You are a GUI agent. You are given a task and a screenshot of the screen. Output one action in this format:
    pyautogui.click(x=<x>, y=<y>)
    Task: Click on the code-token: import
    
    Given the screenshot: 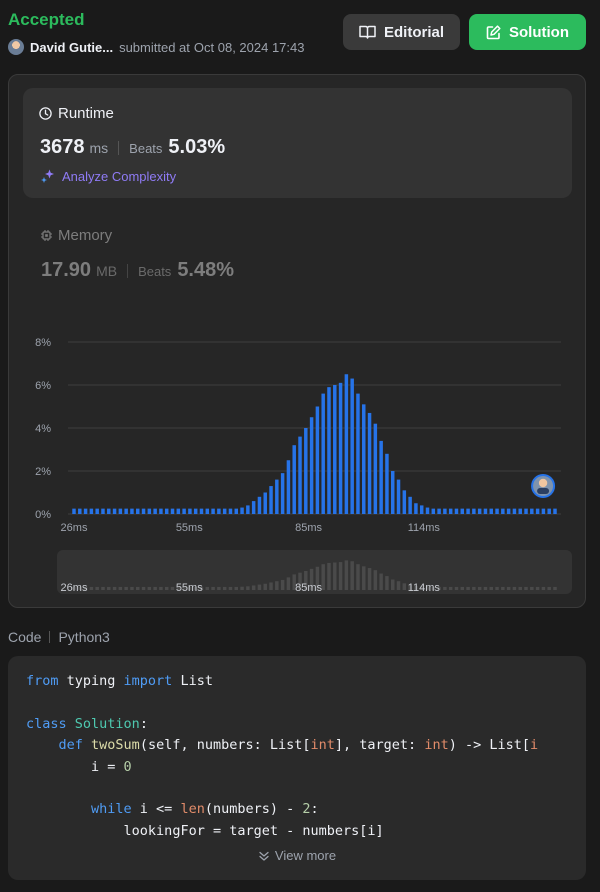 What is the action you would take?
    pyautogui.click(x=148, y=681)
    